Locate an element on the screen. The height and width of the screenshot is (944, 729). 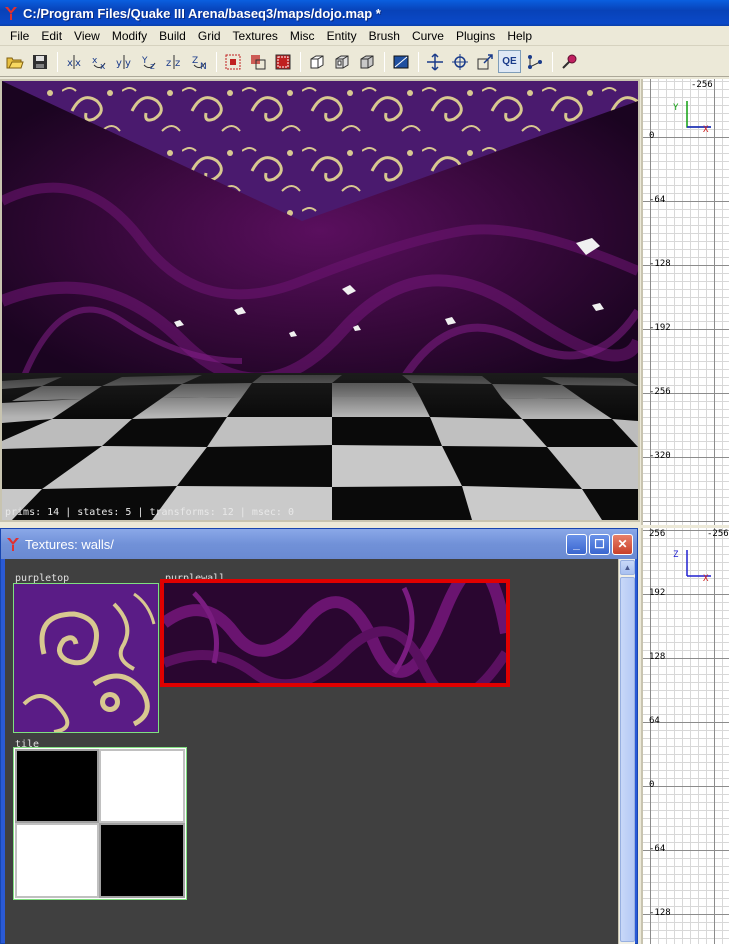
select-tall-icon is located at coordinates (232, 61).